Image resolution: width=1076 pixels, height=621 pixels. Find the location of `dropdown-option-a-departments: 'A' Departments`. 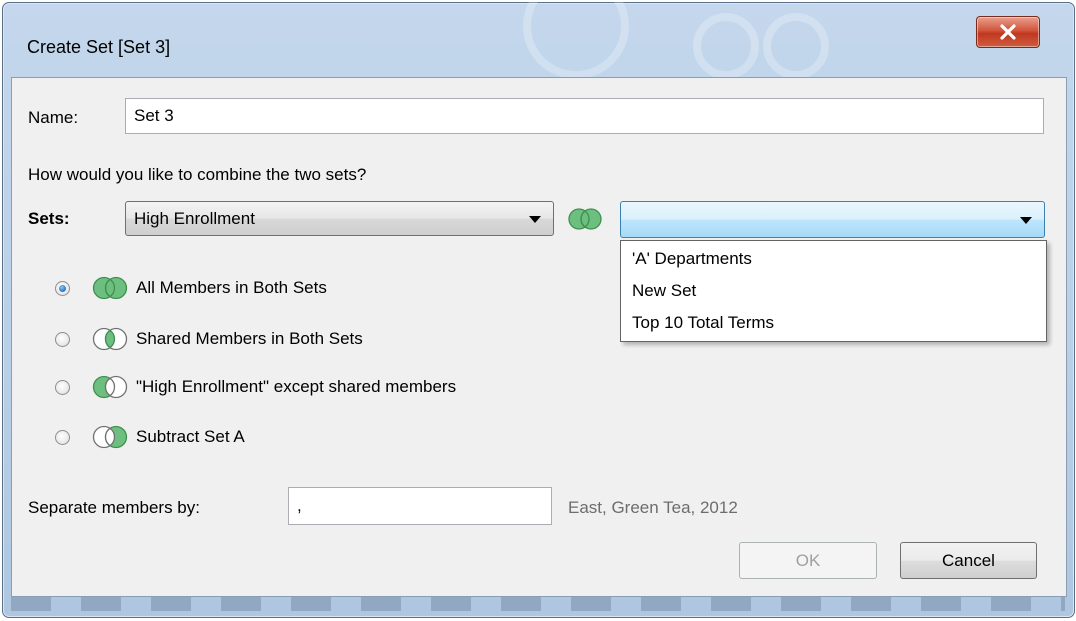

dropdown-option-a-departments: 'A' Departments is located at coordinates (833, 259).